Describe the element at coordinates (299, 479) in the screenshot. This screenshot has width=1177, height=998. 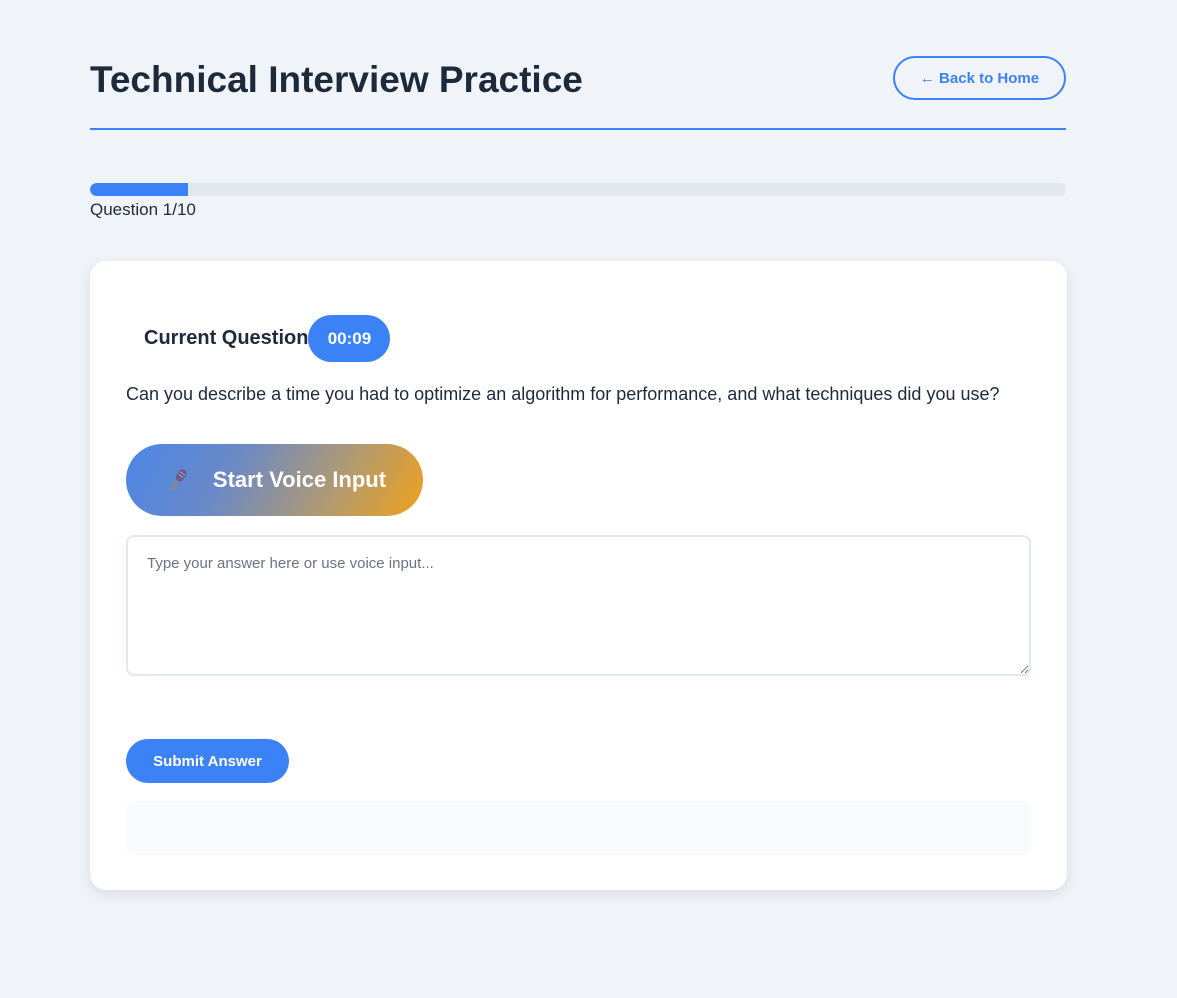
I see `voice-button-label: Start Voice Input` at that location.